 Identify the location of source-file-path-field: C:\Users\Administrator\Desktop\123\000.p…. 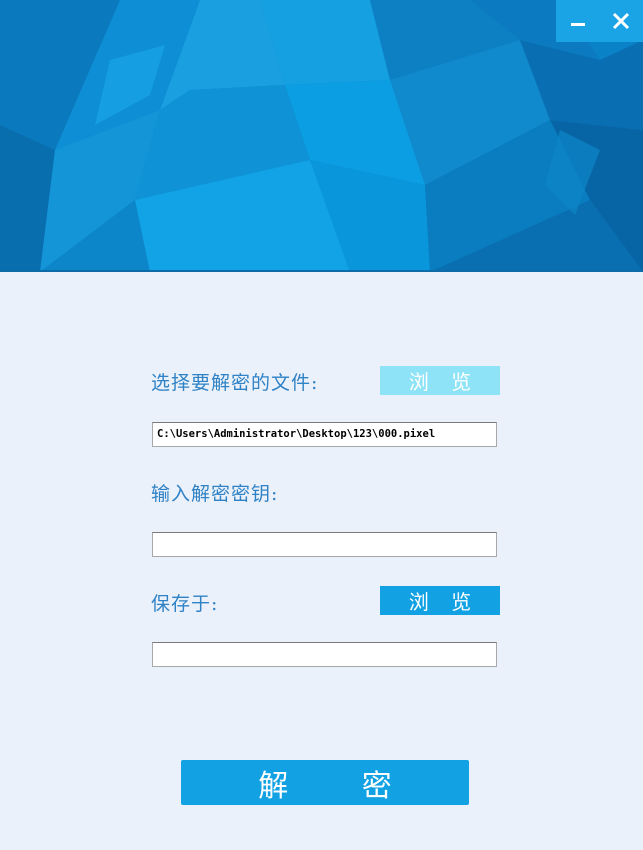
(324, 434).